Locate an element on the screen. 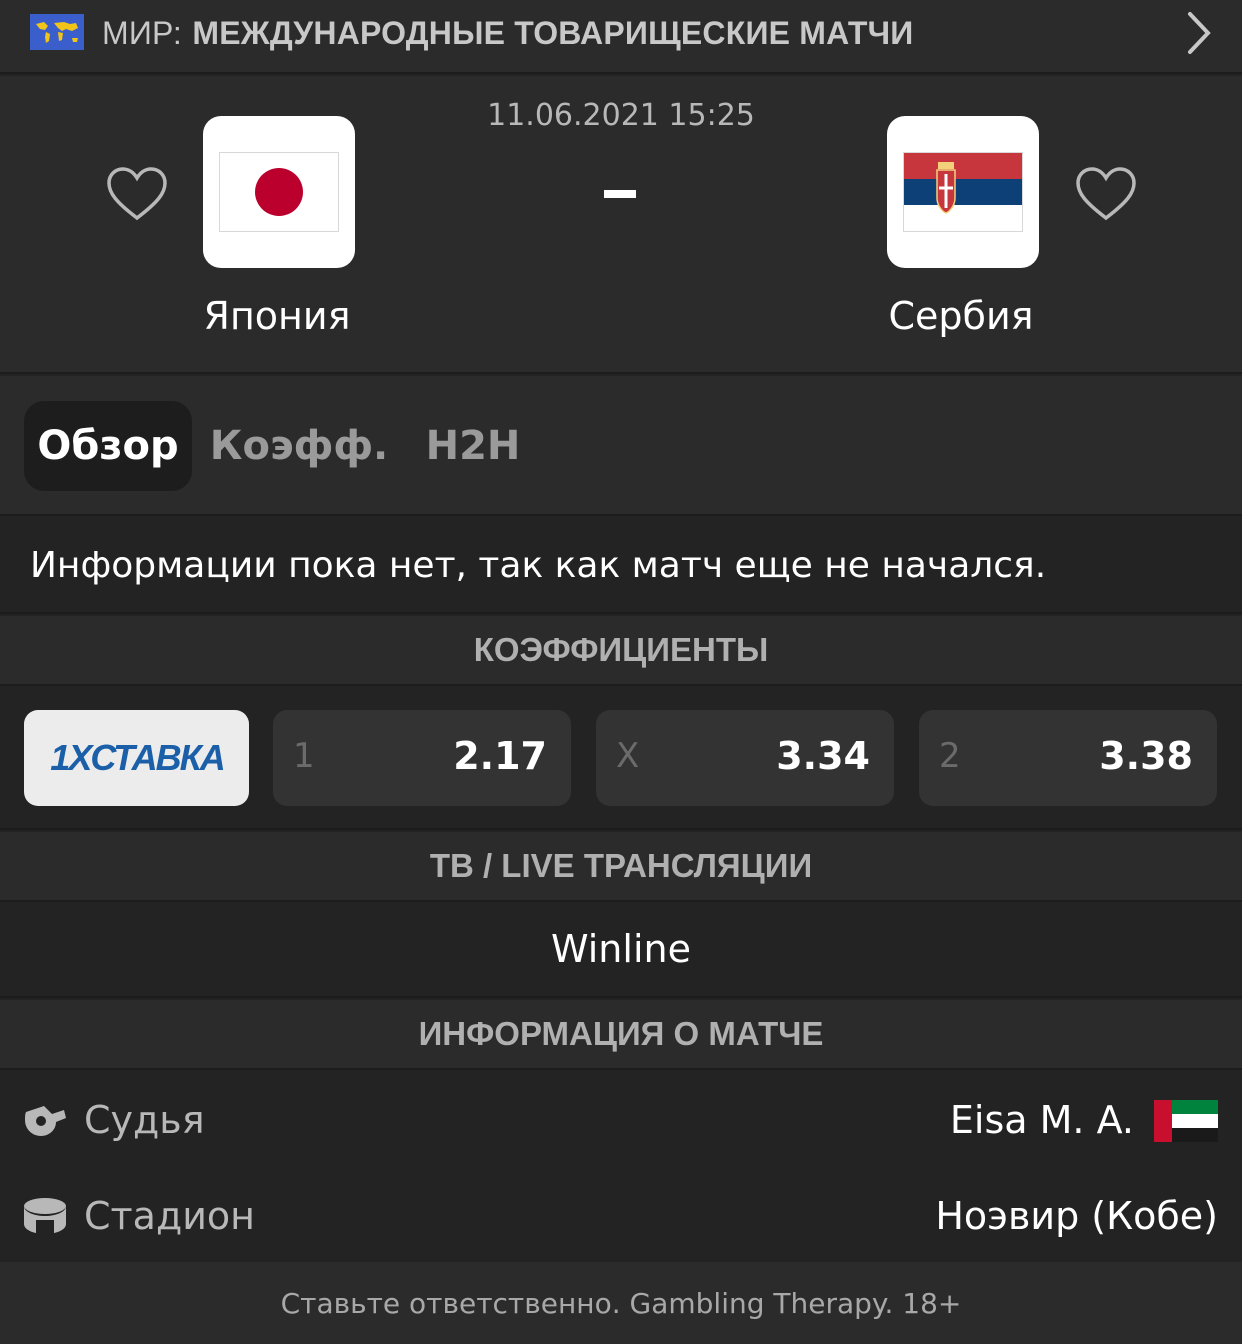 Image resolution: width=1242 pixels, height=1344 pixels. japan-flag-icon is located at coordinates (279, 192).